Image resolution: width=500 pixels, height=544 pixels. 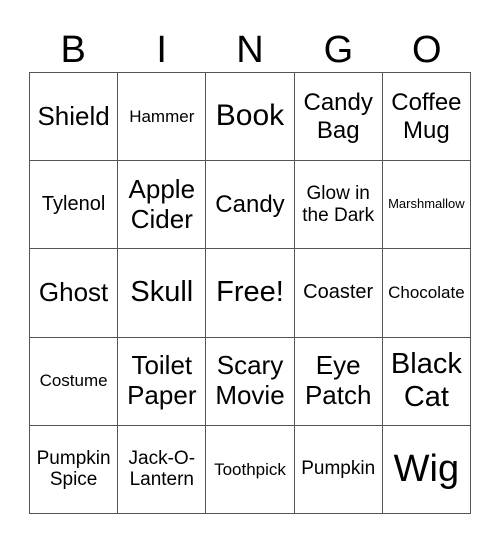 I want to click on bingo-cell: Skull, so click(x=162, y=293).